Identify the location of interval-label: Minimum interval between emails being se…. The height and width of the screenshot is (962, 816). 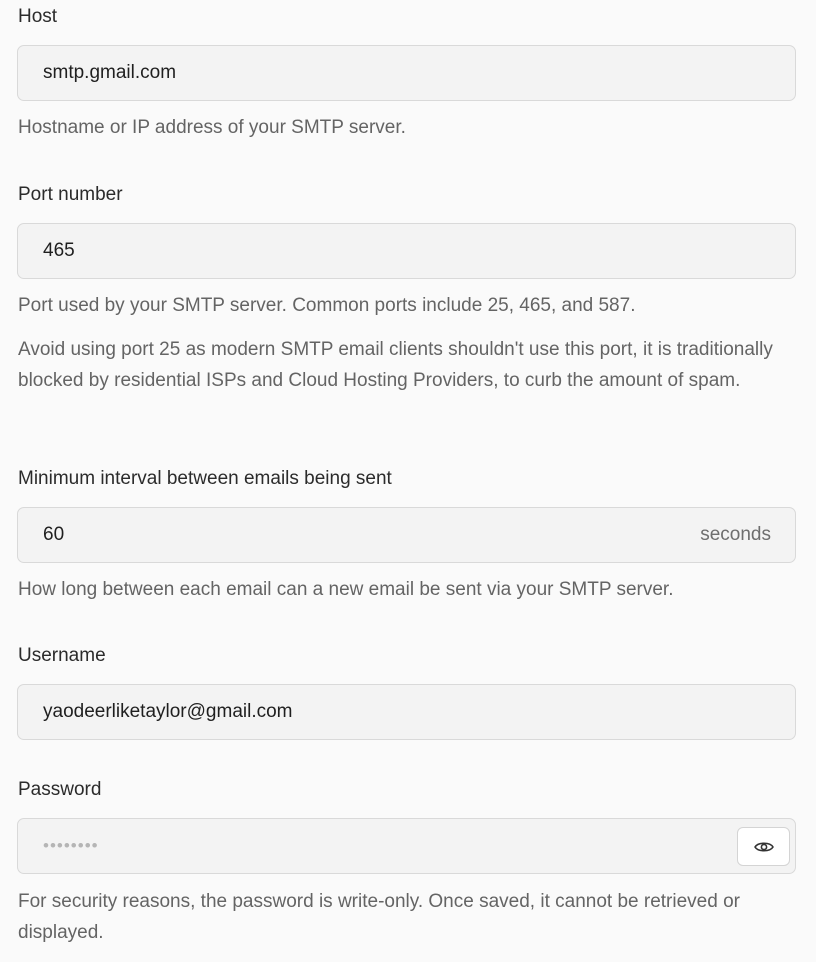
(205, 478).